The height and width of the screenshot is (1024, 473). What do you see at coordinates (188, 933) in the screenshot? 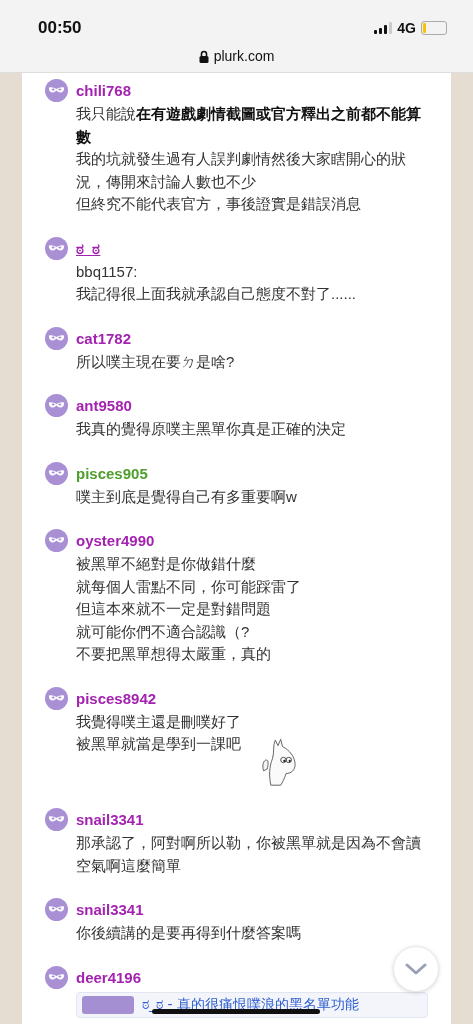
I see `comment-text: 你後續講的是要再得到什麼答案嗎` at bounding box center [188, 933].